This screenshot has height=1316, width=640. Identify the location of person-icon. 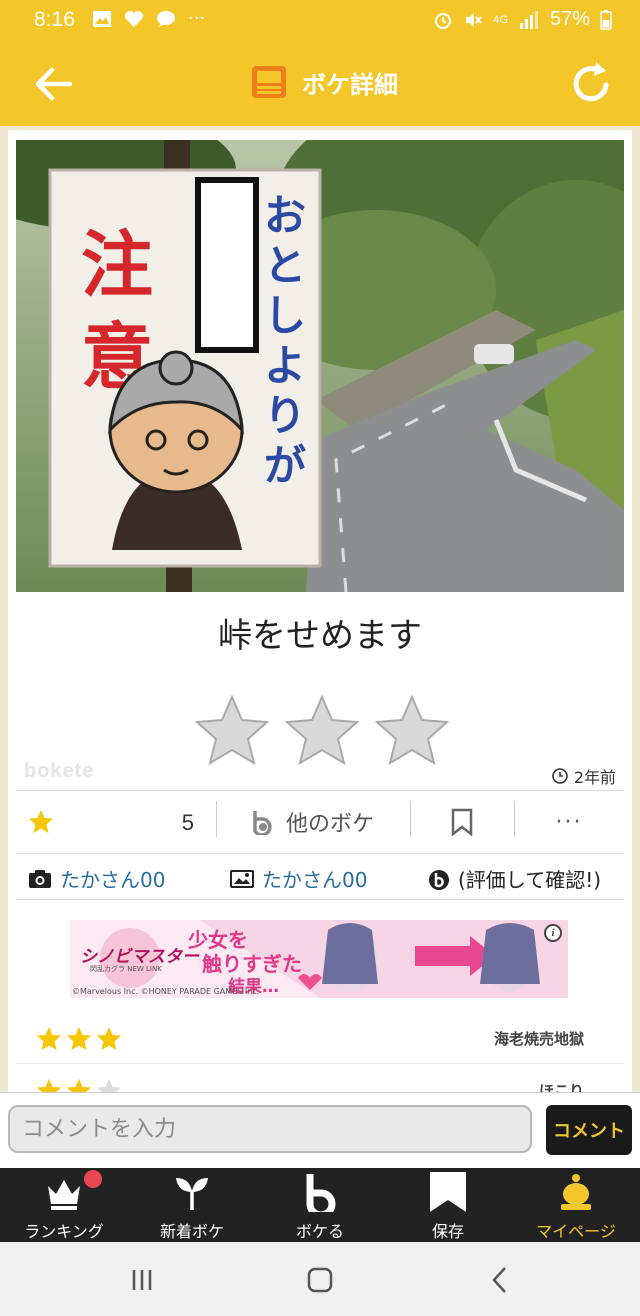
(576, 1192).